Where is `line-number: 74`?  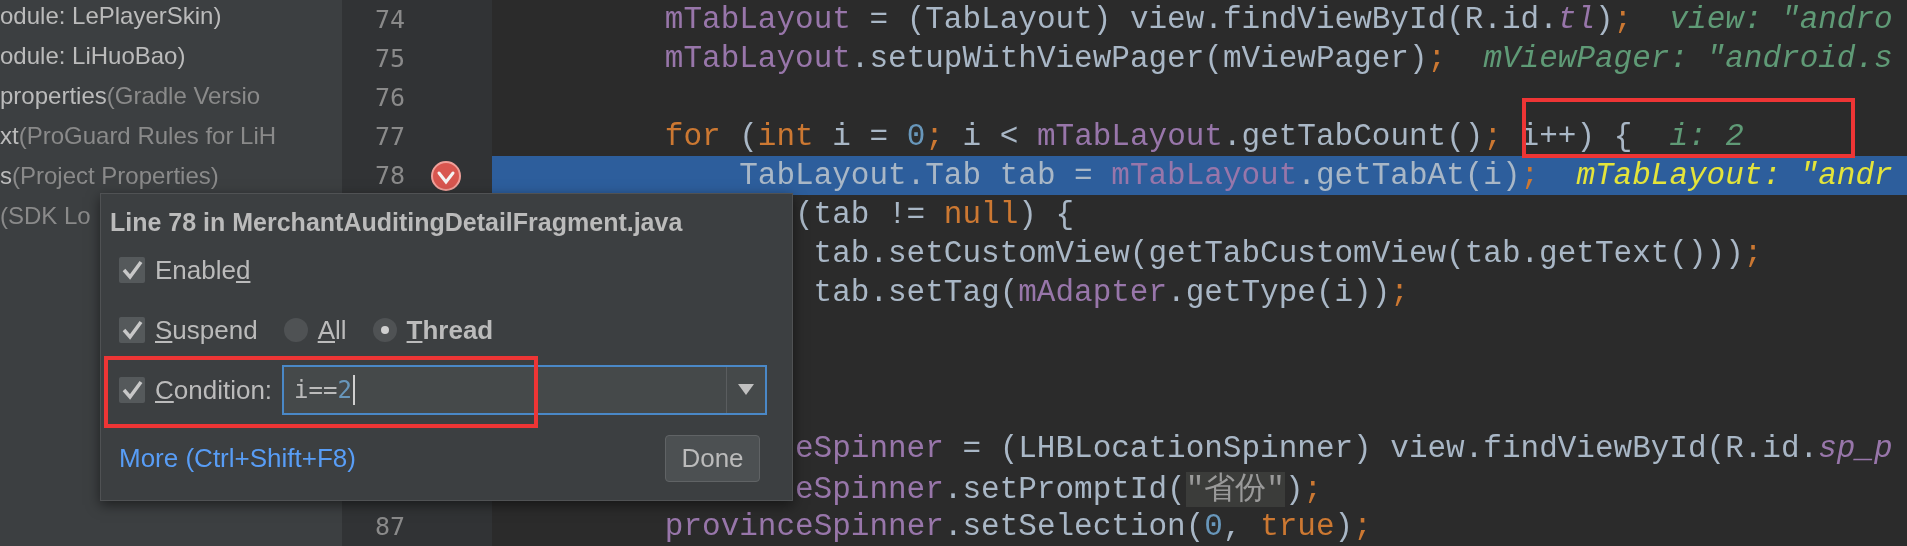 line-number: 74 is located at coordinates (389, 19).